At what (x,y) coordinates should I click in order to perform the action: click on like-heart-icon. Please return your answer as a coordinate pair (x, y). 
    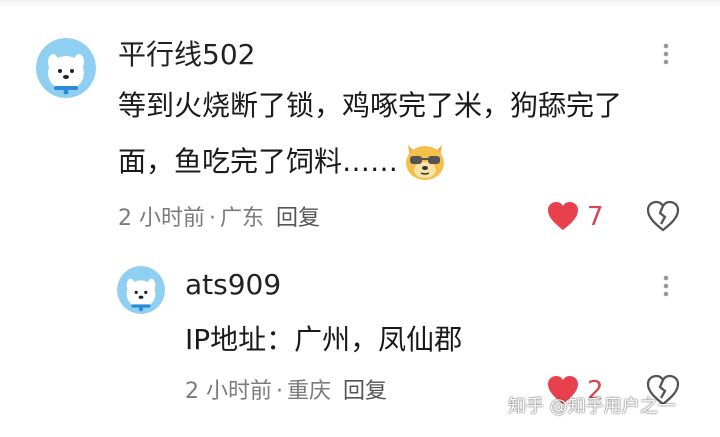
    Looking at the image, I should click on (563, 216).